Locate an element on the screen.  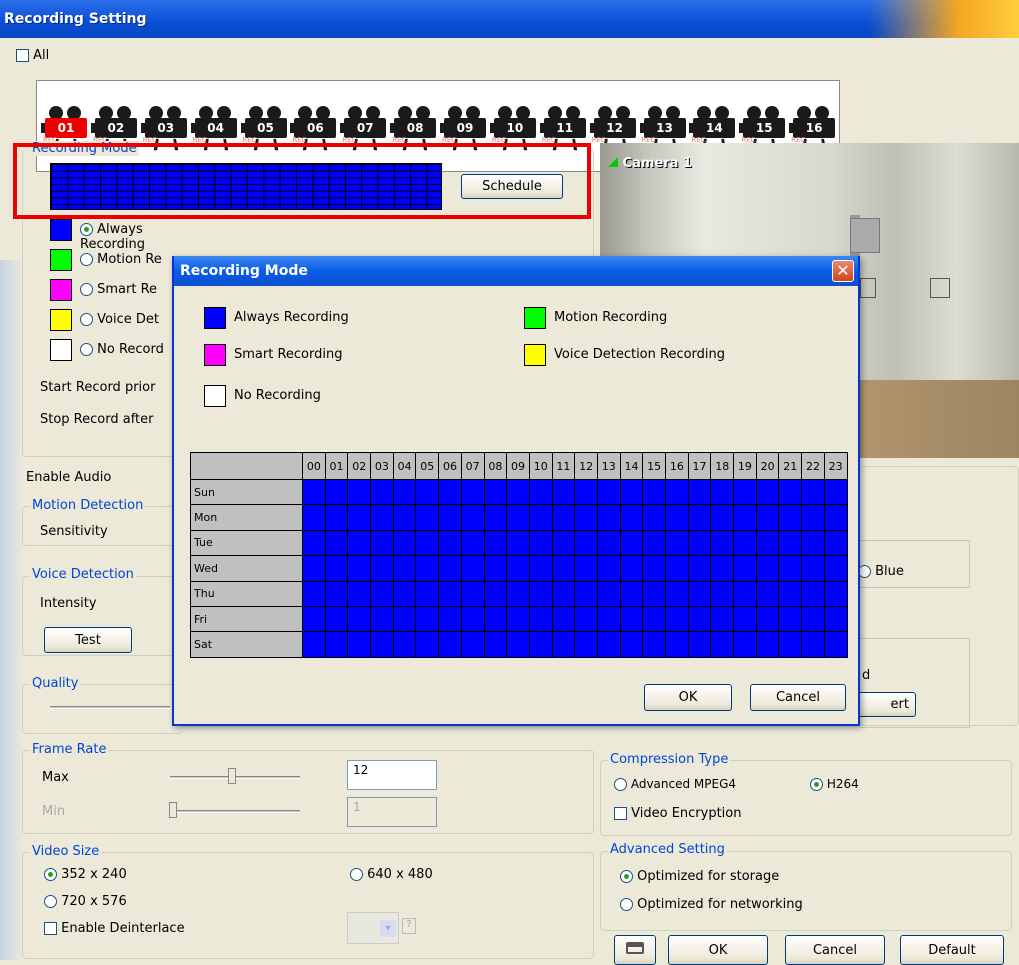
hour-header: 16 is located at coordinates (677, 466).